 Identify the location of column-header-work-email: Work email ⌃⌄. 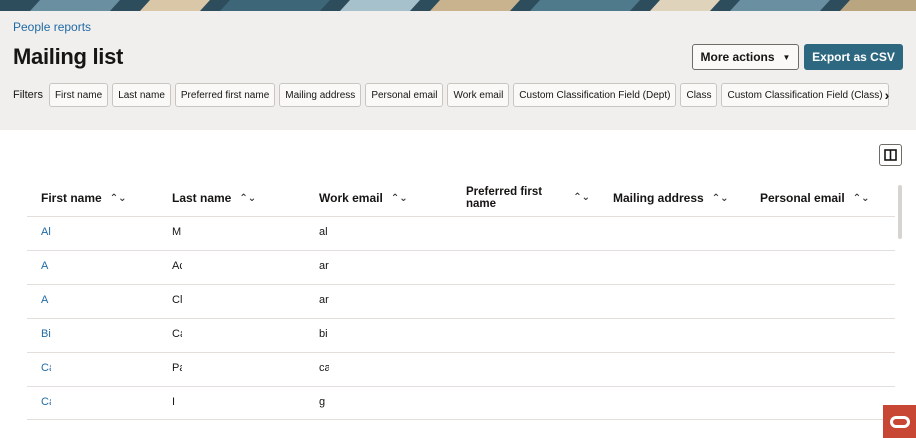
(363, 198).